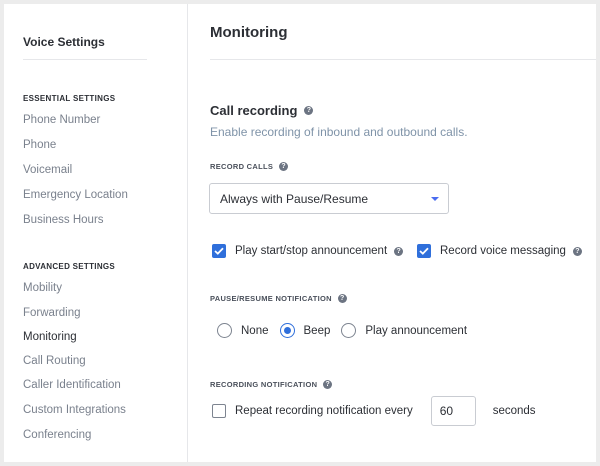 This screenshot has height=466, width=600. Describe the element at coordinates (64, 42) in the screenshot. I see `sidebar-title: Voice Settings` at that location.